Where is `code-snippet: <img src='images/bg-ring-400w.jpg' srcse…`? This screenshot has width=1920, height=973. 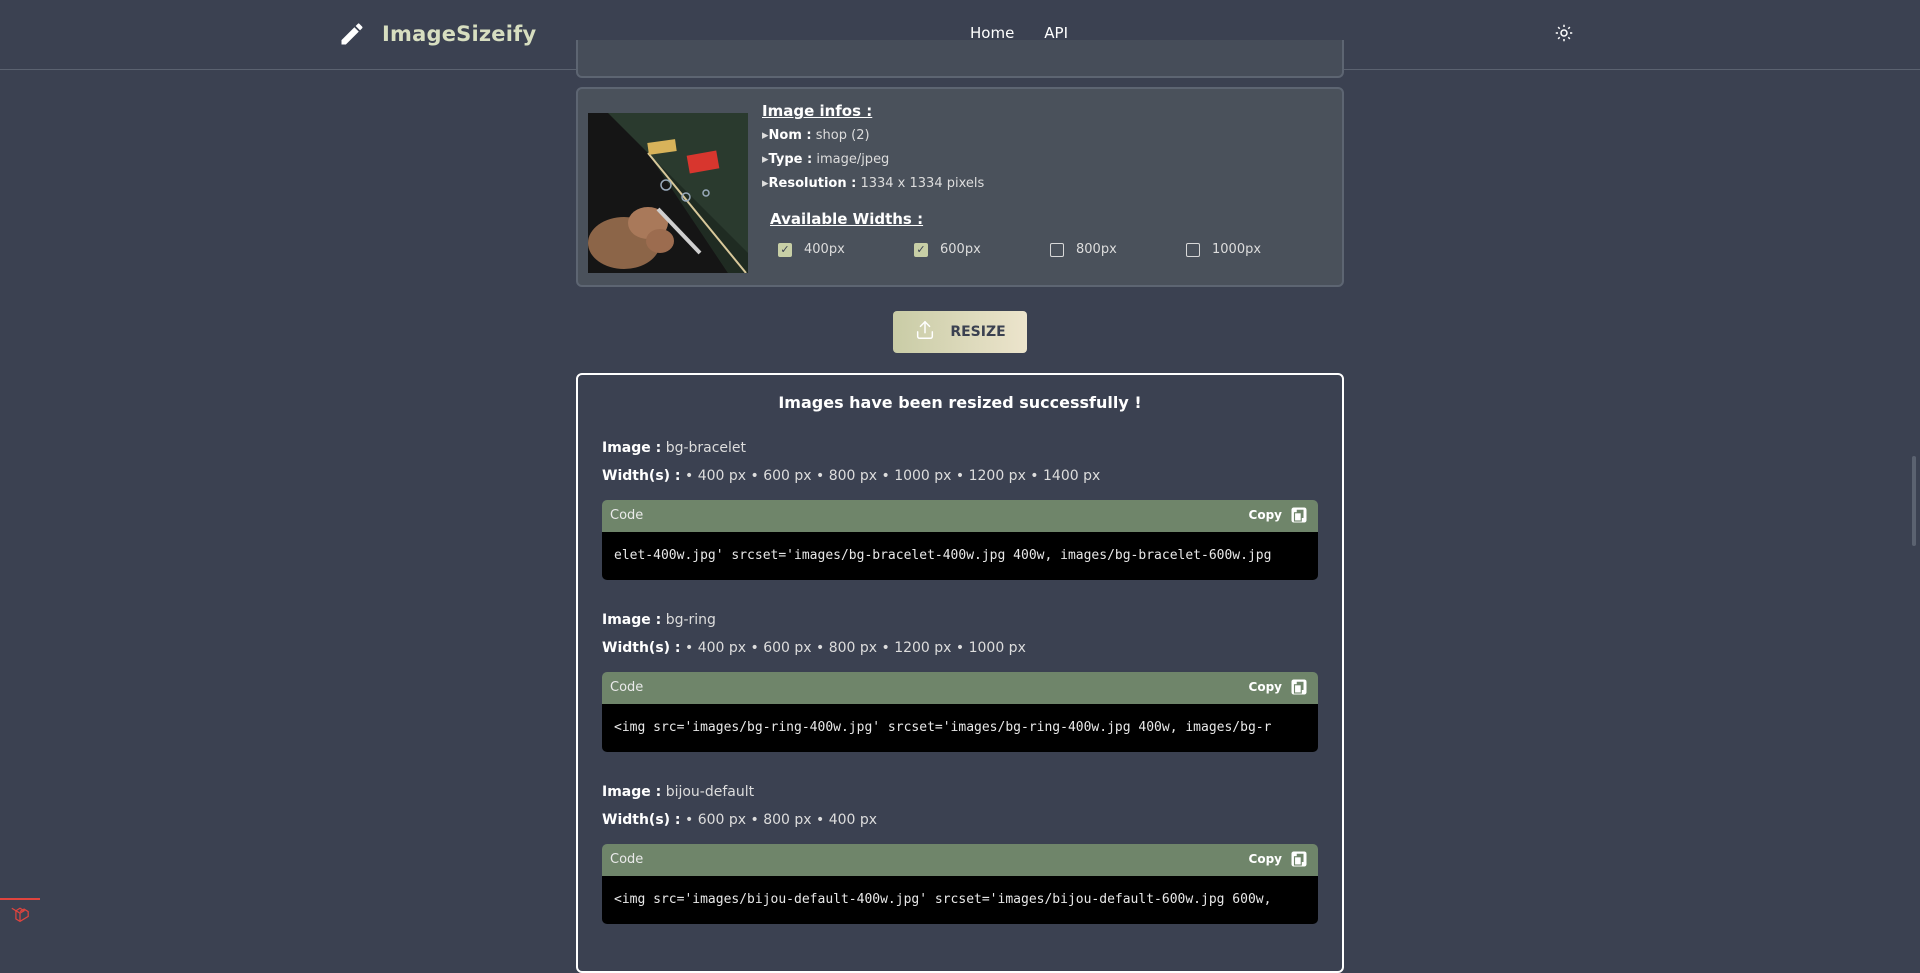
code-snippet: <img src='images/bg-ring-400w.jpg' srcse… is located at coordinates (960, 728).